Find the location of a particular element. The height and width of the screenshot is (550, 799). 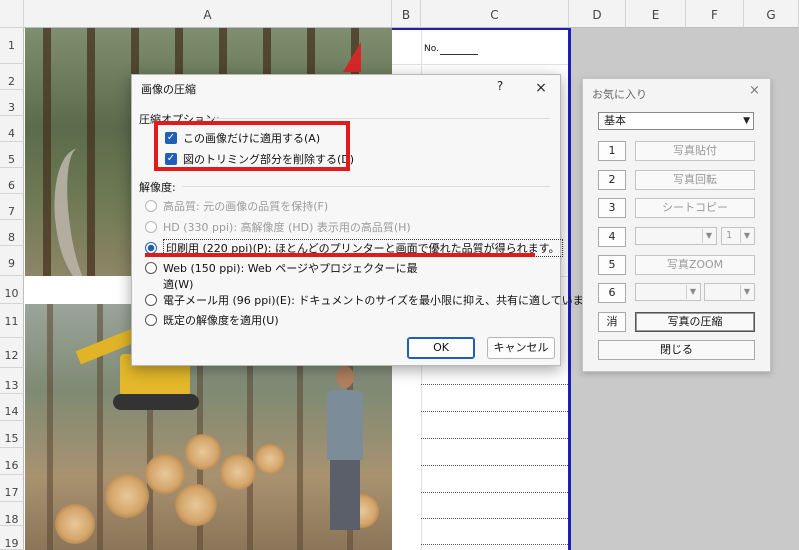

paste-photo-button: 写真貼付 is located at coordinates (695, 151).